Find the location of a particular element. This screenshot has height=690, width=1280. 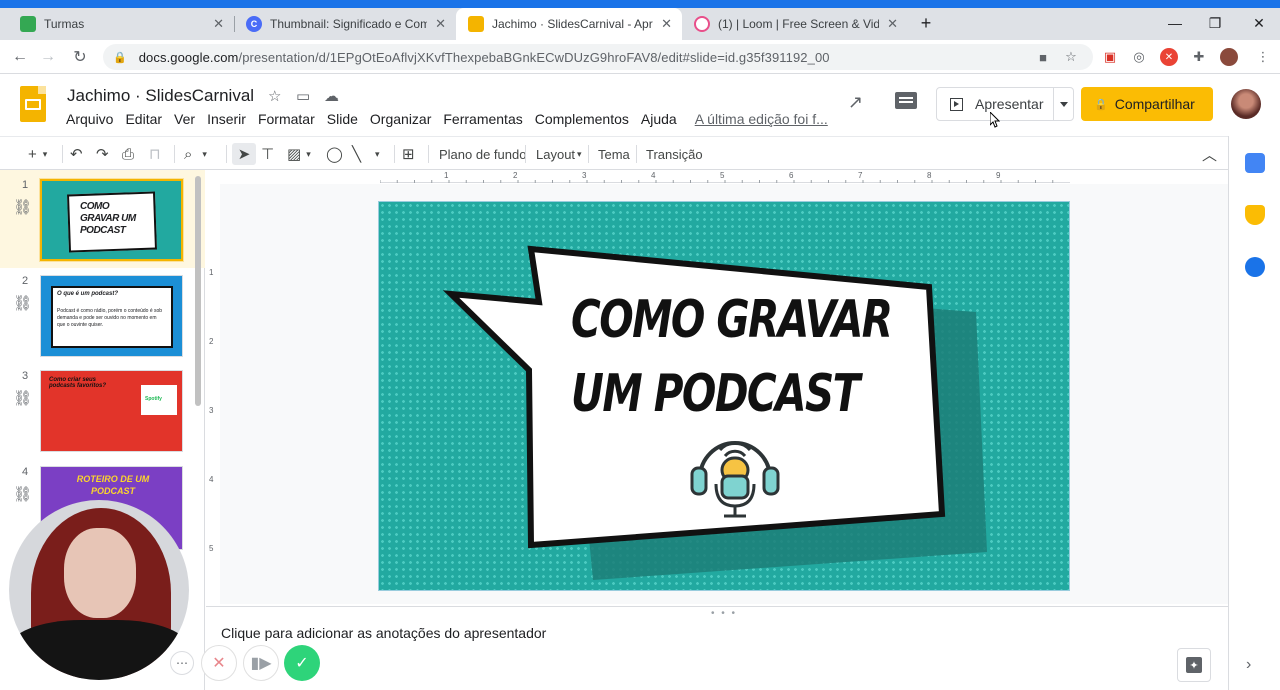

loom-cancel-icon: ✕ is located at coordinates (219, 663).